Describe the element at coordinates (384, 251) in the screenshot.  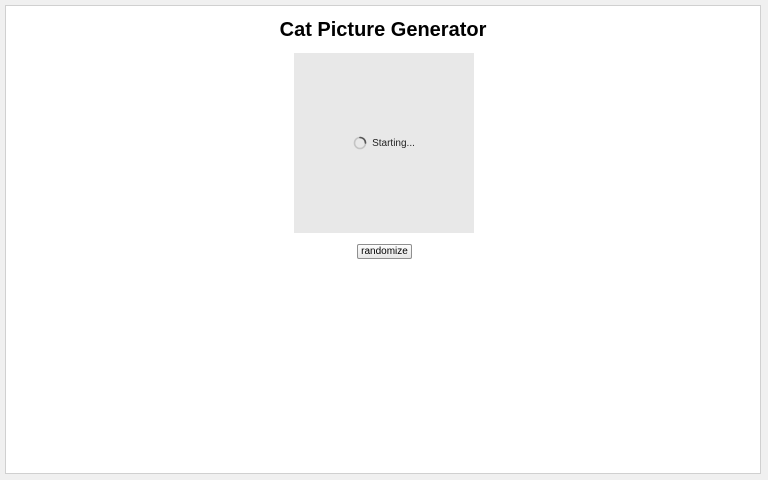
I see `randomize-button: randomize` at that location.